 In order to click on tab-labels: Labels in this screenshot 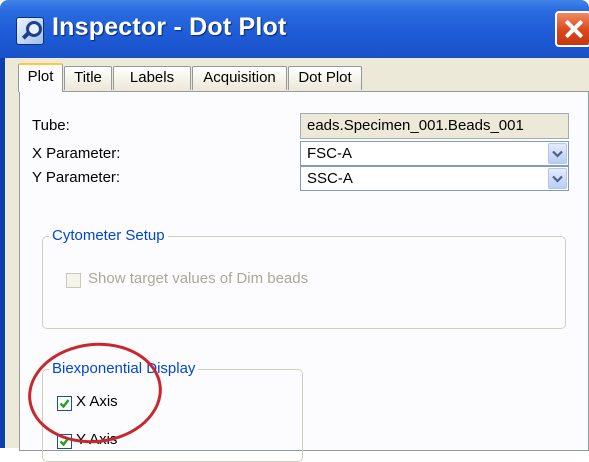, I will do `click(152, 78)`.